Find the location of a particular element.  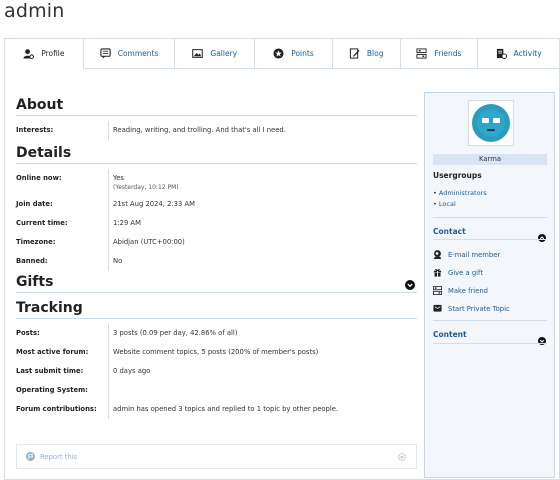

usergroups-heading: Usergroups is located at coordinates (457, 175).